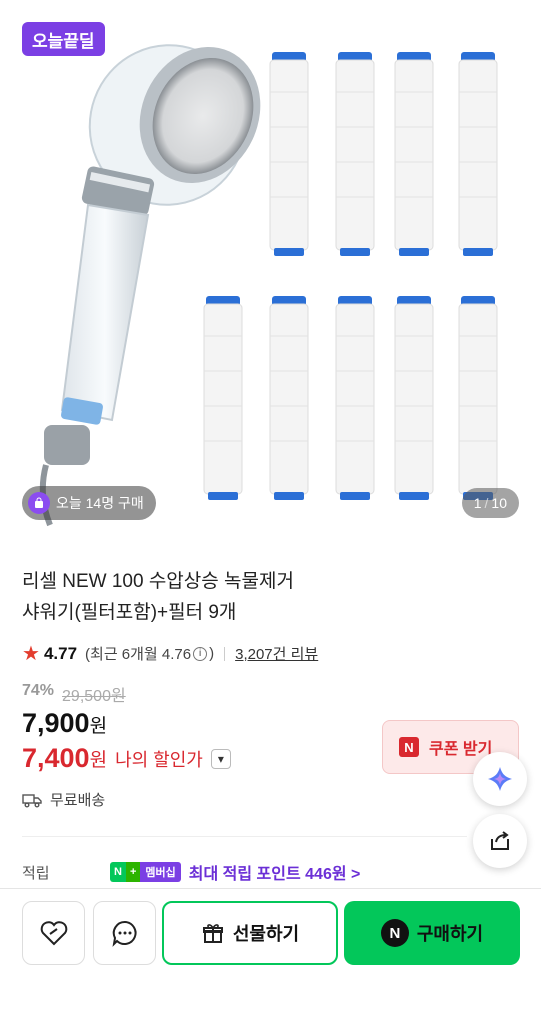 This screenshot has height=1024, width=541. I want to click on like-button, so click(53, 933).